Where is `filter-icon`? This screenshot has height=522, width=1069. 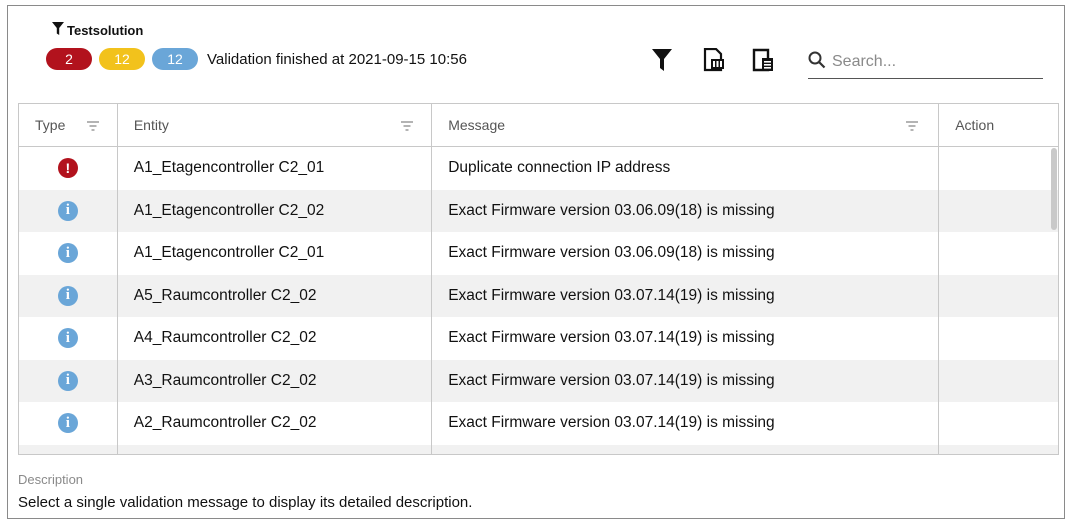
filter-icon is located at coordinates (662, 60).